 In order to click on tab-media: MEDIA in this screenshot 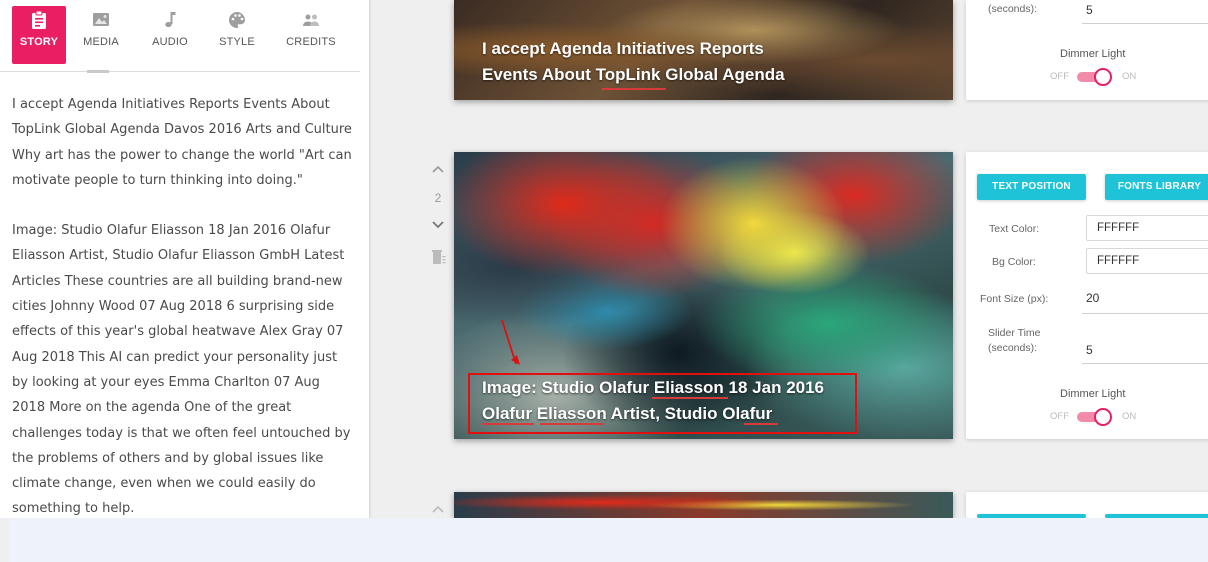, I will do `click(101, 35)`.